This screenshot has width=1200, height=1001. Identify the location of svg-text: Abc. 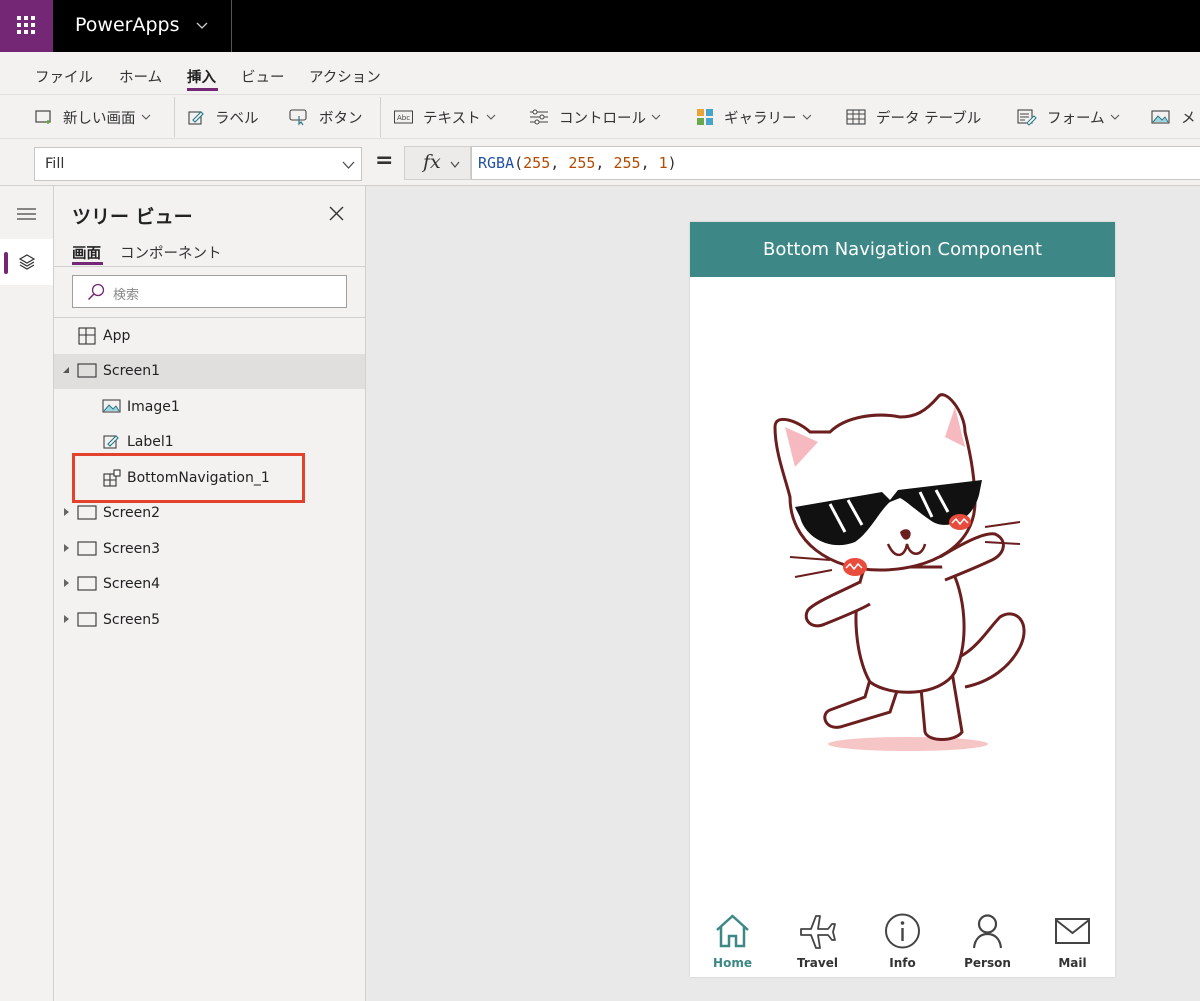
(403, 118).